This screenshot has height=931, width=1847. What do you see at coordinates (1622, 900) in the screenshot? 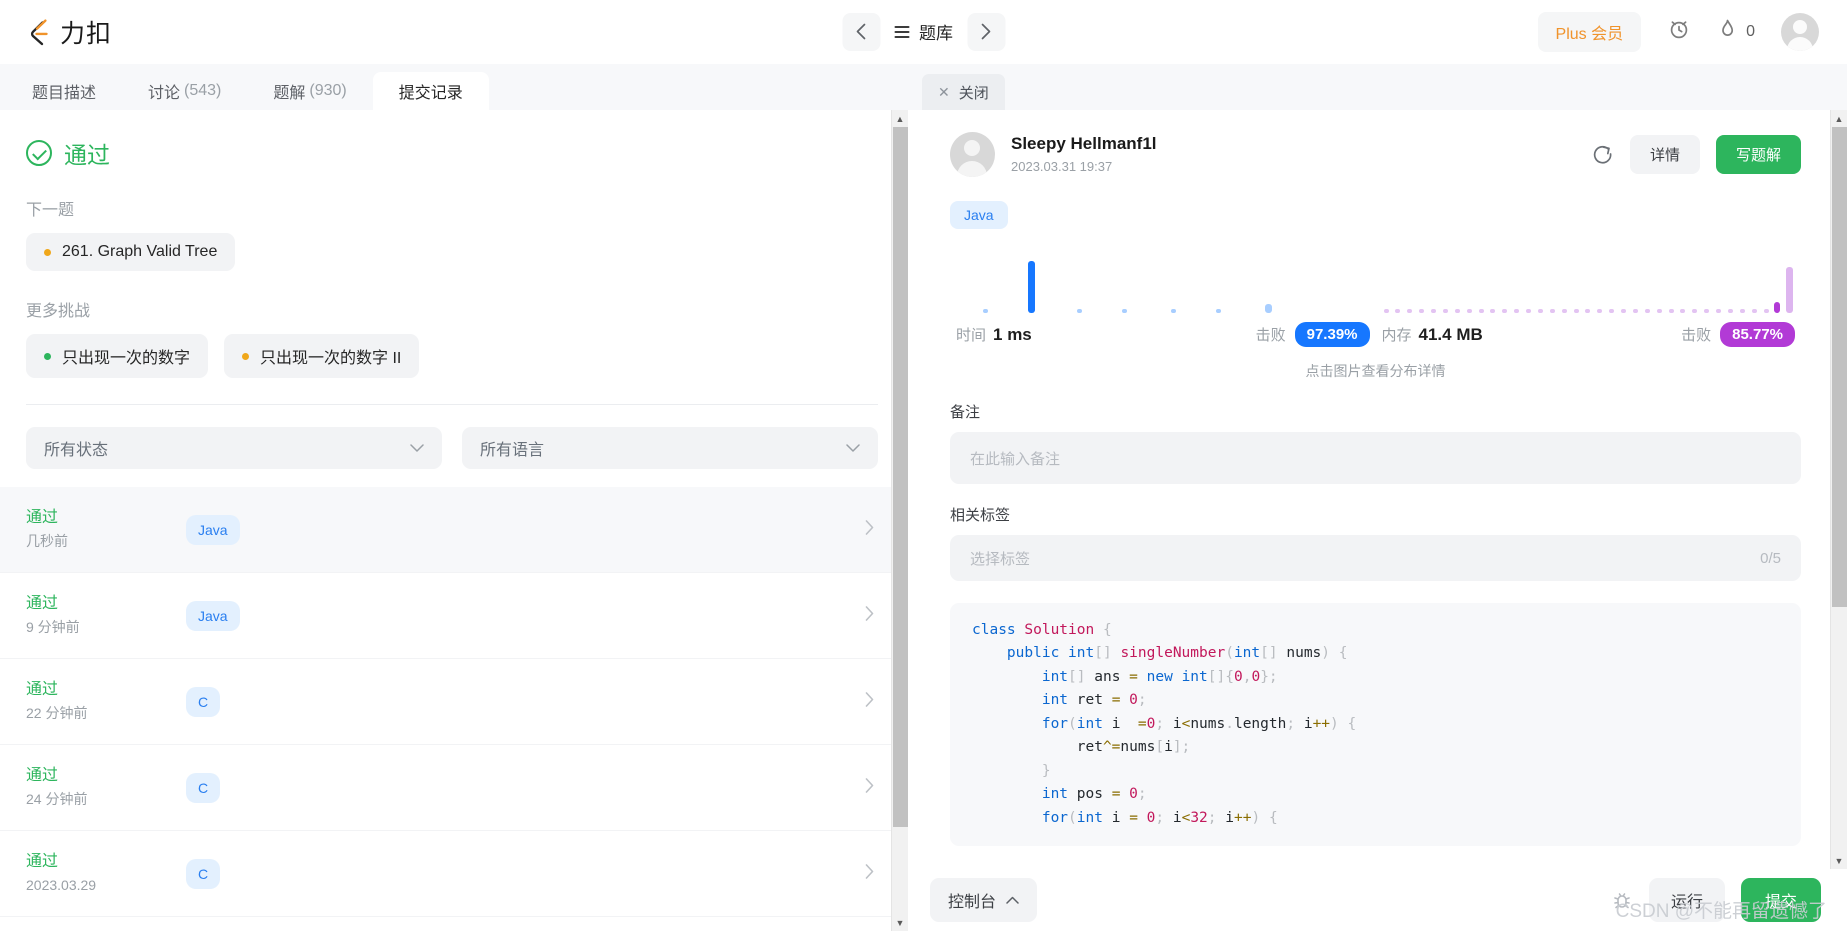
I see `bug-icon` at bounding box center [1622, 900].